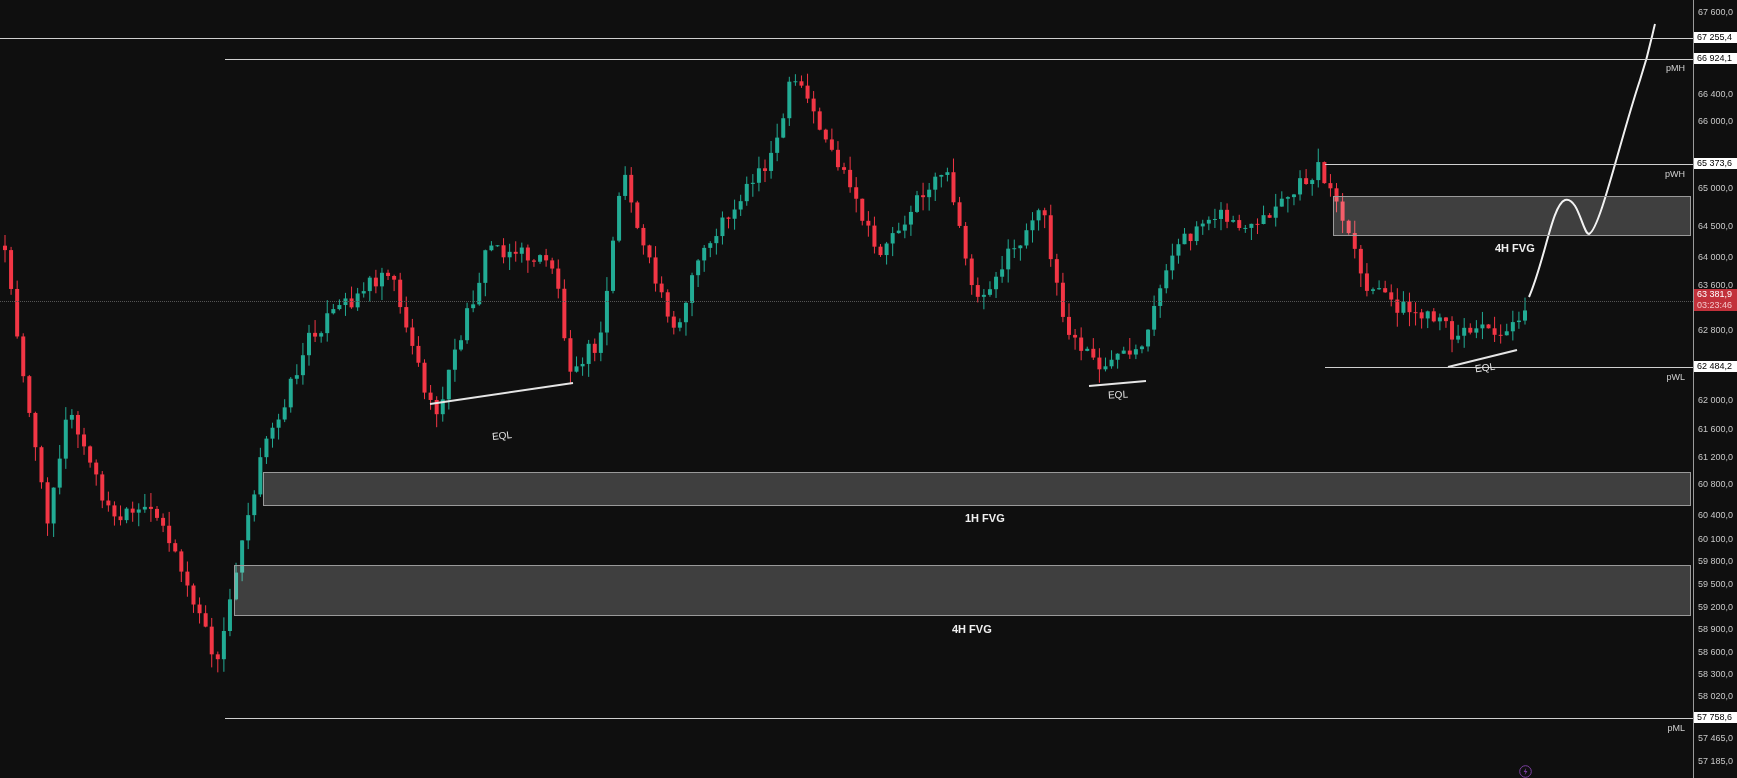  What do you see at coordinates (1716, 484) in the screenshot?
I see `axis-label: 60 800,0` at bounding box center [1716, 484].